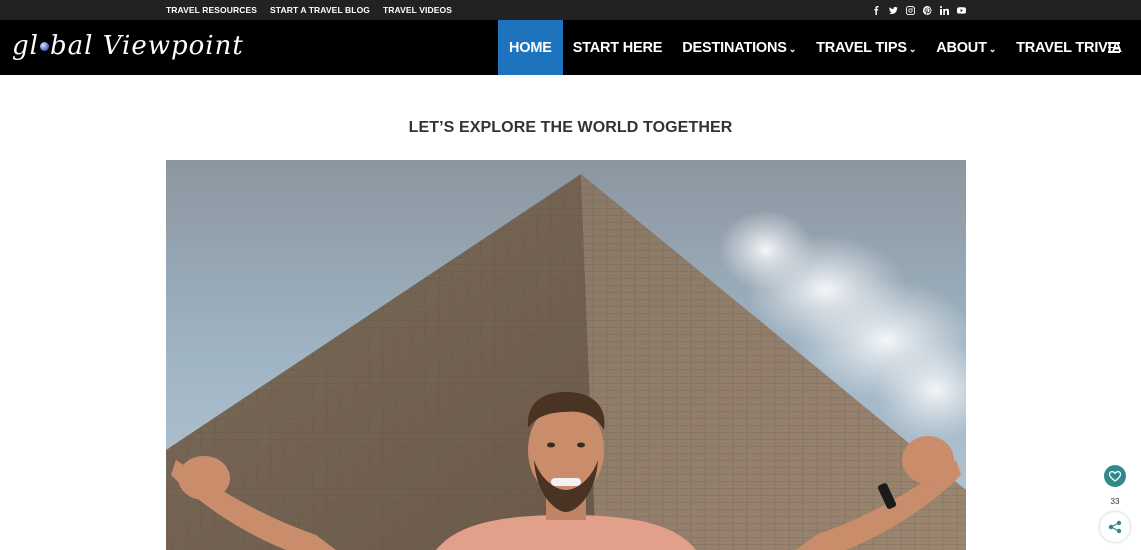 This screenshot has height=550, width=1141. I want to click on nav-destinations: DESTINATIONS ⌄, so click(739, 47).